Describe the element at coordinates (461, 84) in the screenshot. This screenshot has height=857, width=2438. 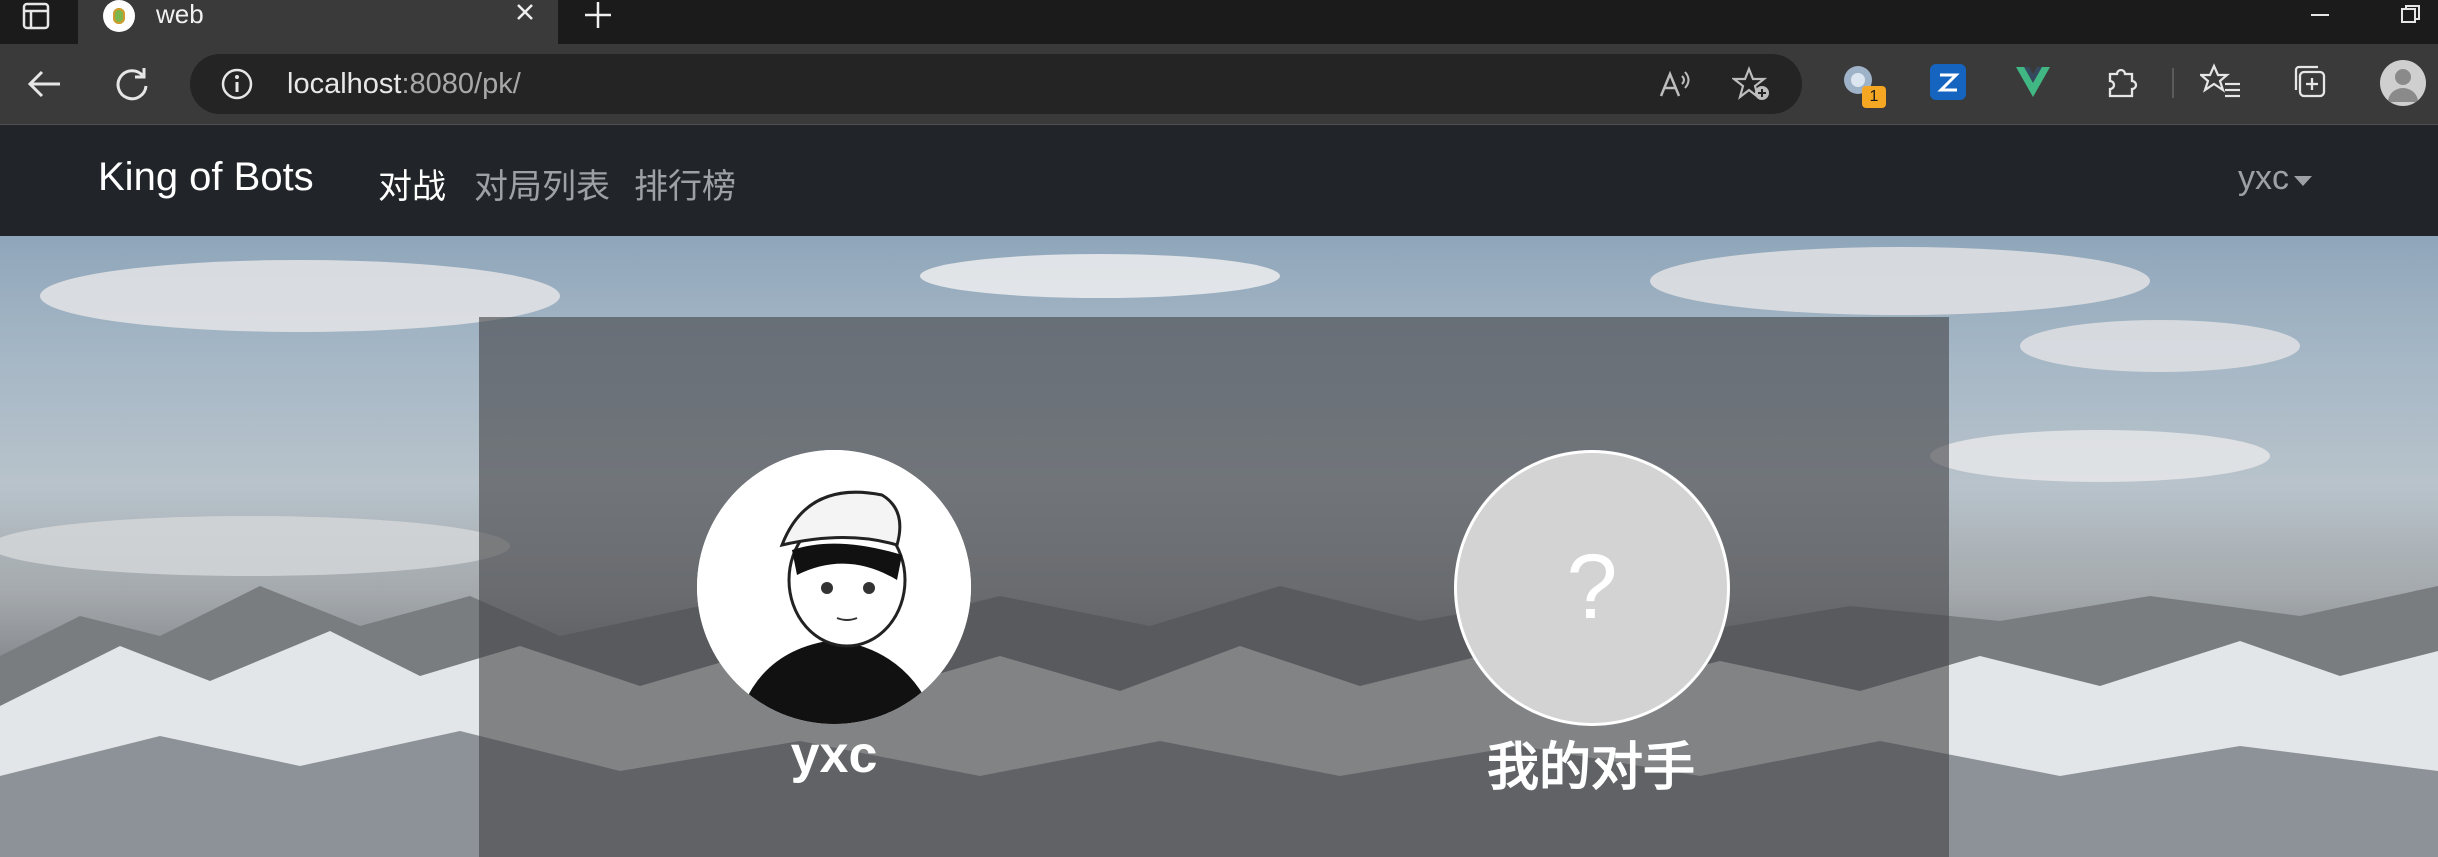
I see `url-path: :8080/pk/` at that location.